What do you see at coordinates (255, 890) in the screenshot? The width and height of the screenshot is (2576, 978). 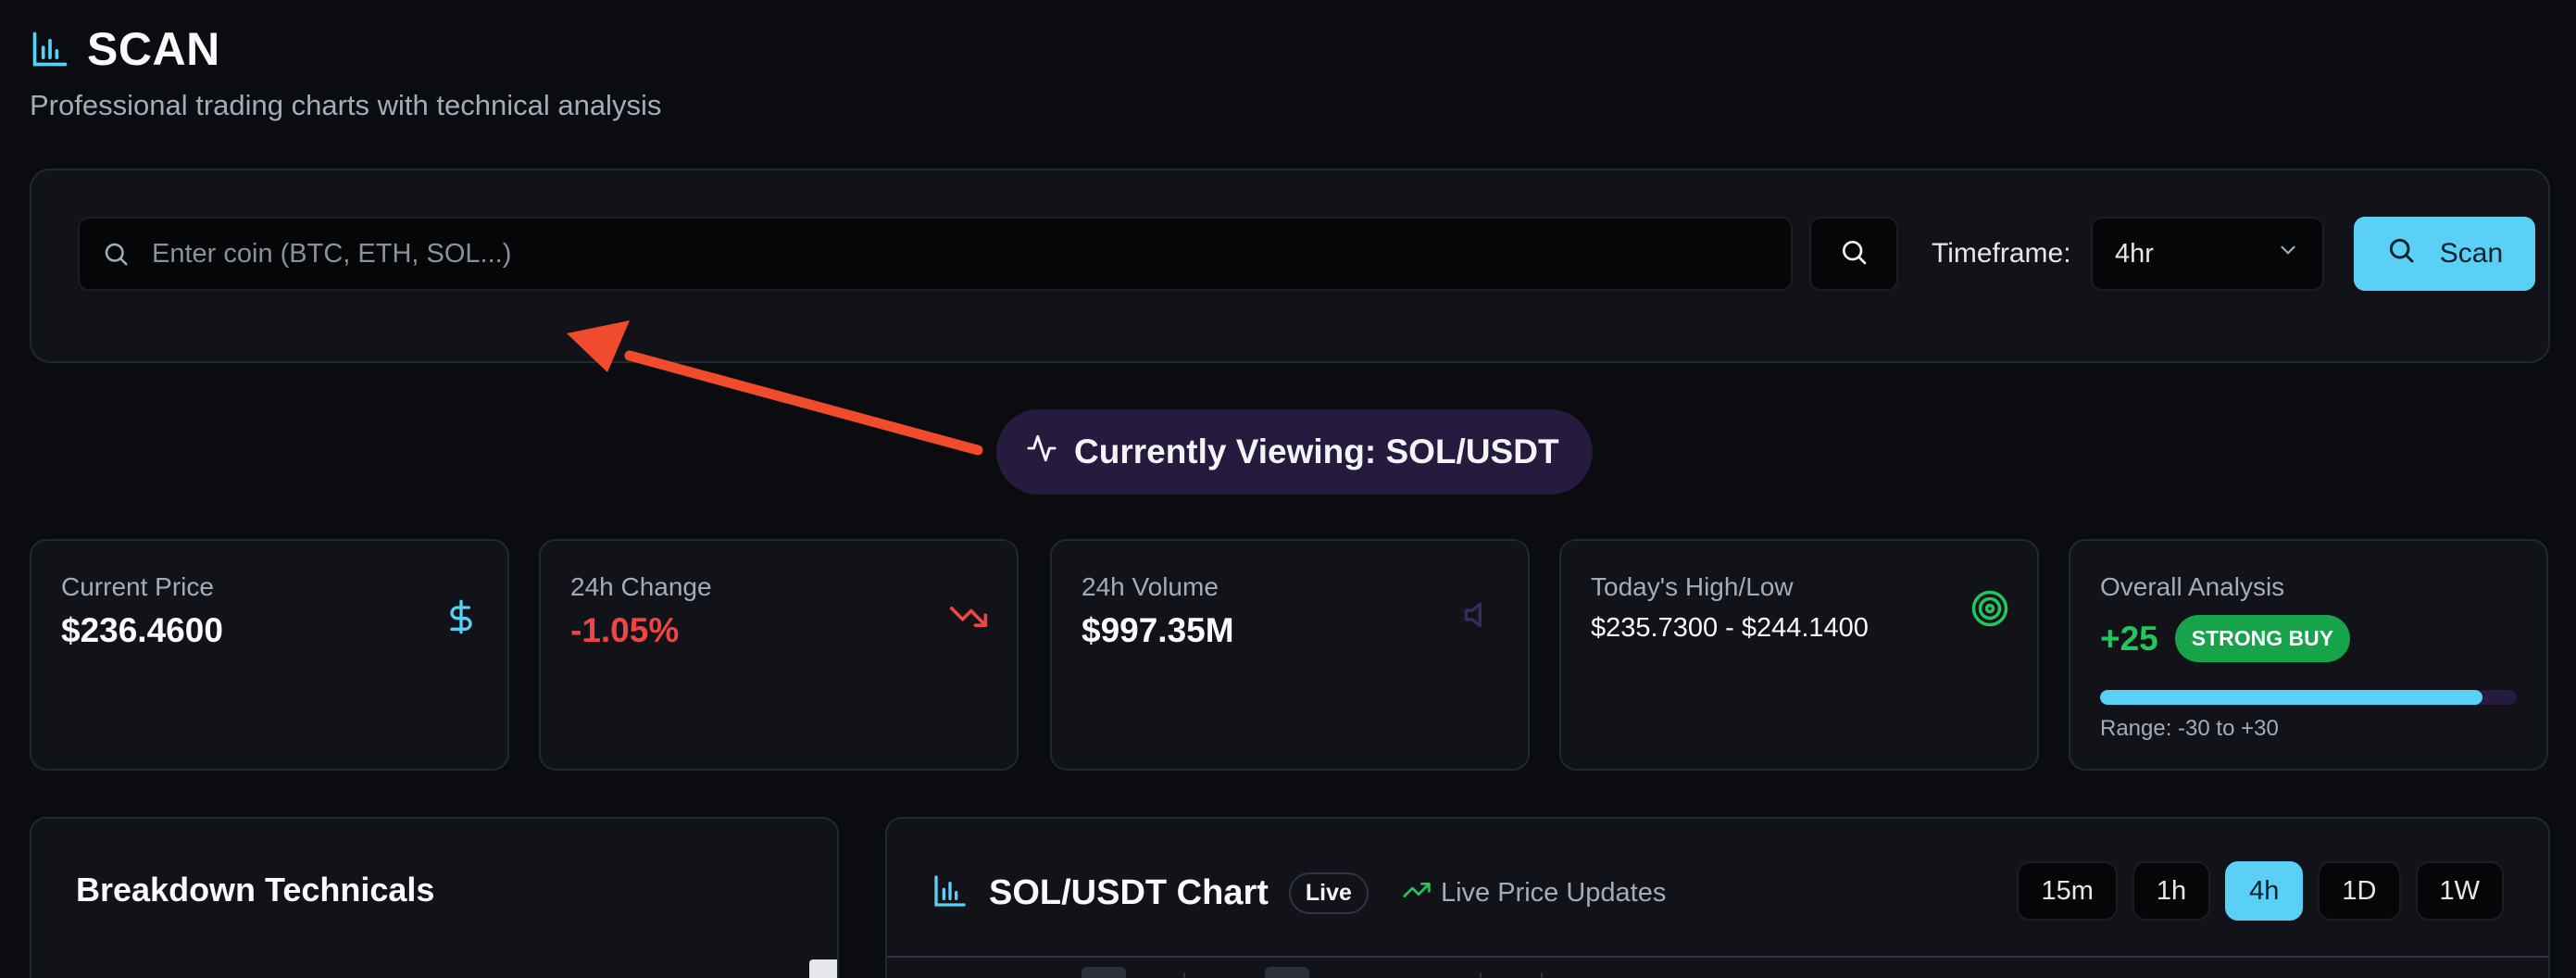 I see `breakdown-title: Breakdown Technicals` at bounding box center [255, 890].